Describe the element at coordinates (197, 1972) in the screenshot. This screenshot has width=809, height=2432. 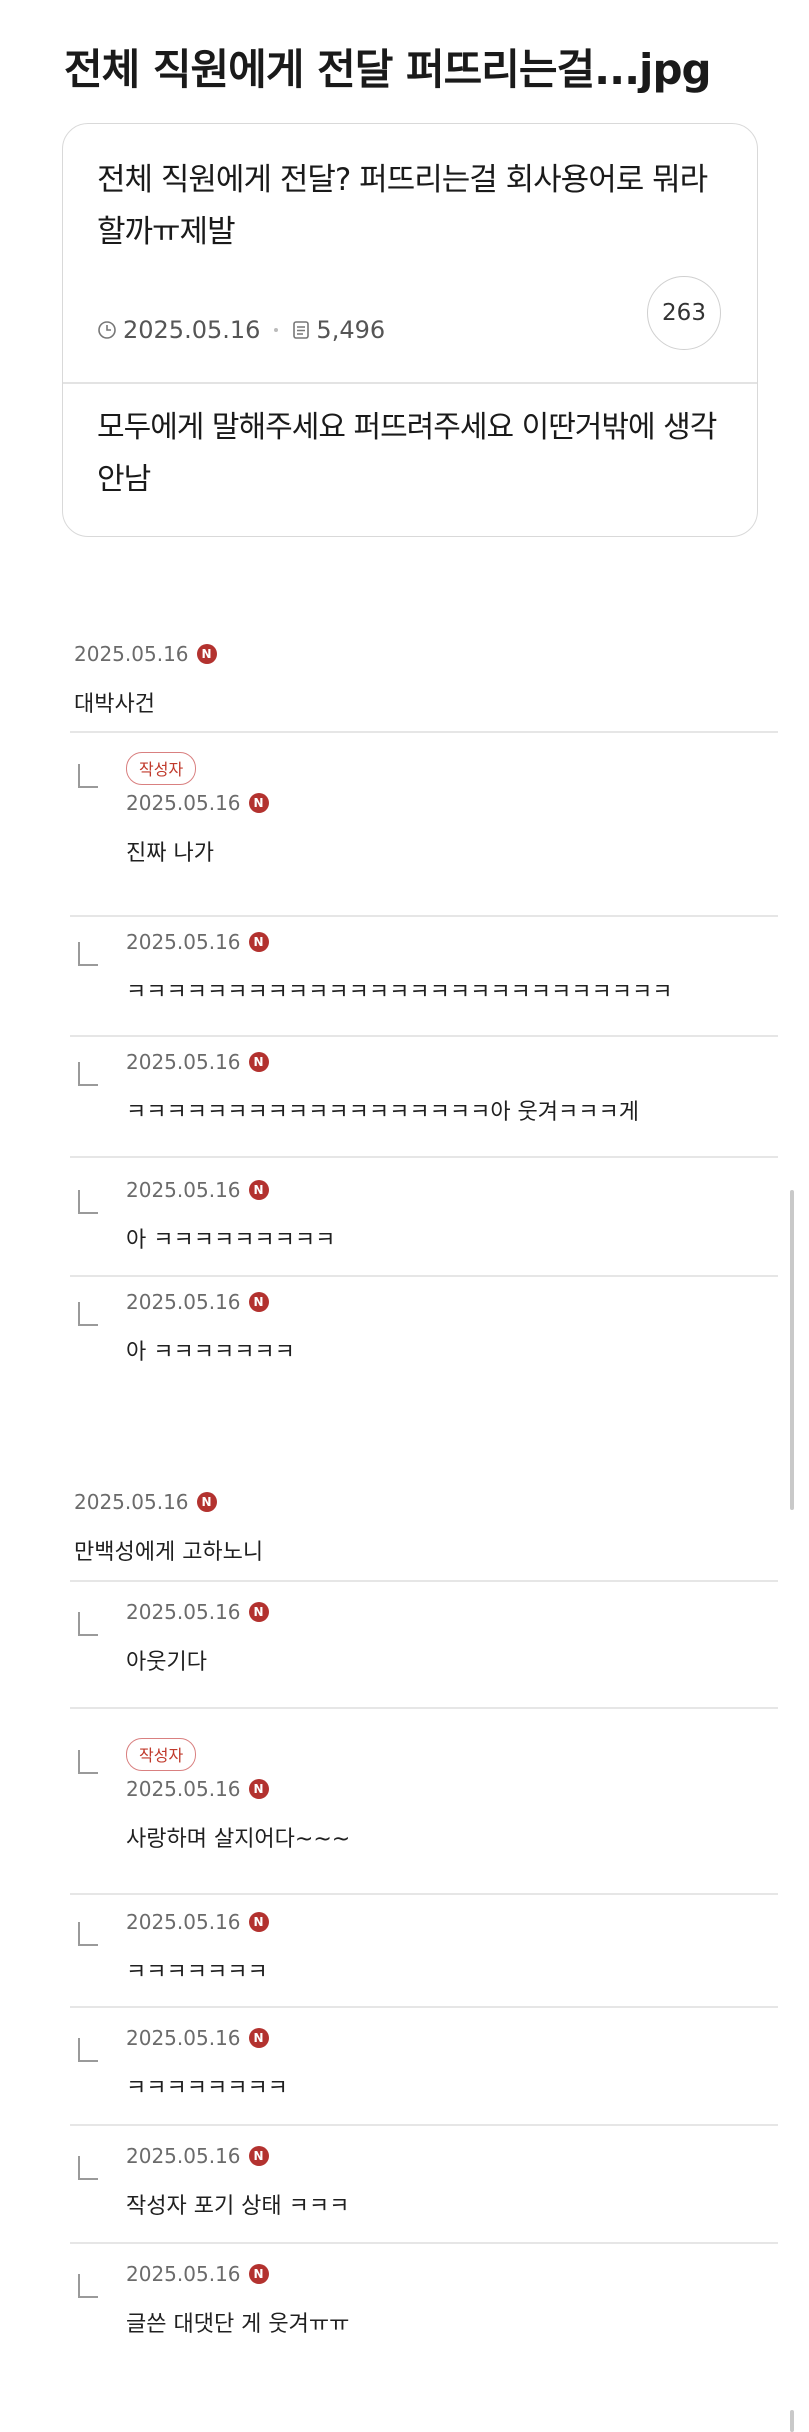
I see `comment-text: ㅋㅋㅋㅋㅋㅋㅋ` at that location.